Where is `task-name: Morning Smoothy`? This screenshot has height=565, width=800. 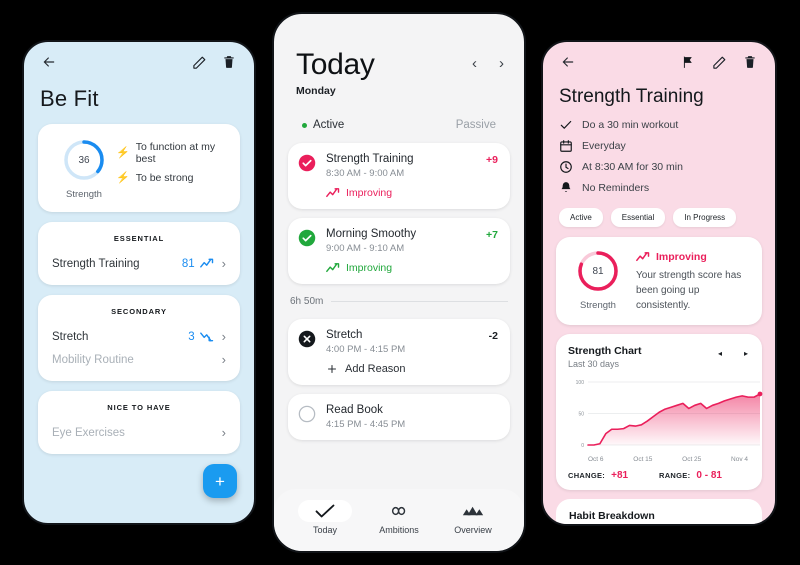
task-name: Morning Smoothy is located at coordinates (371, 234).